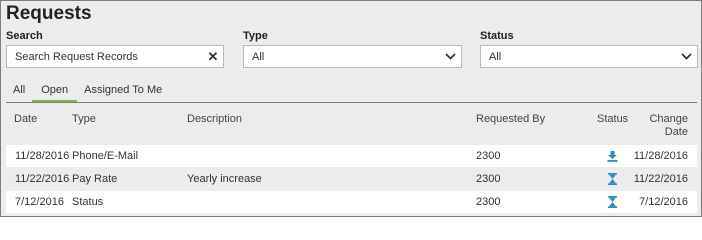 This screenshot has height=240, width=702. What do you see at coordinates (510, 119) in the screenshot?
I see `column-header-requested-by: Requested By` at bounding box center [510, 119].